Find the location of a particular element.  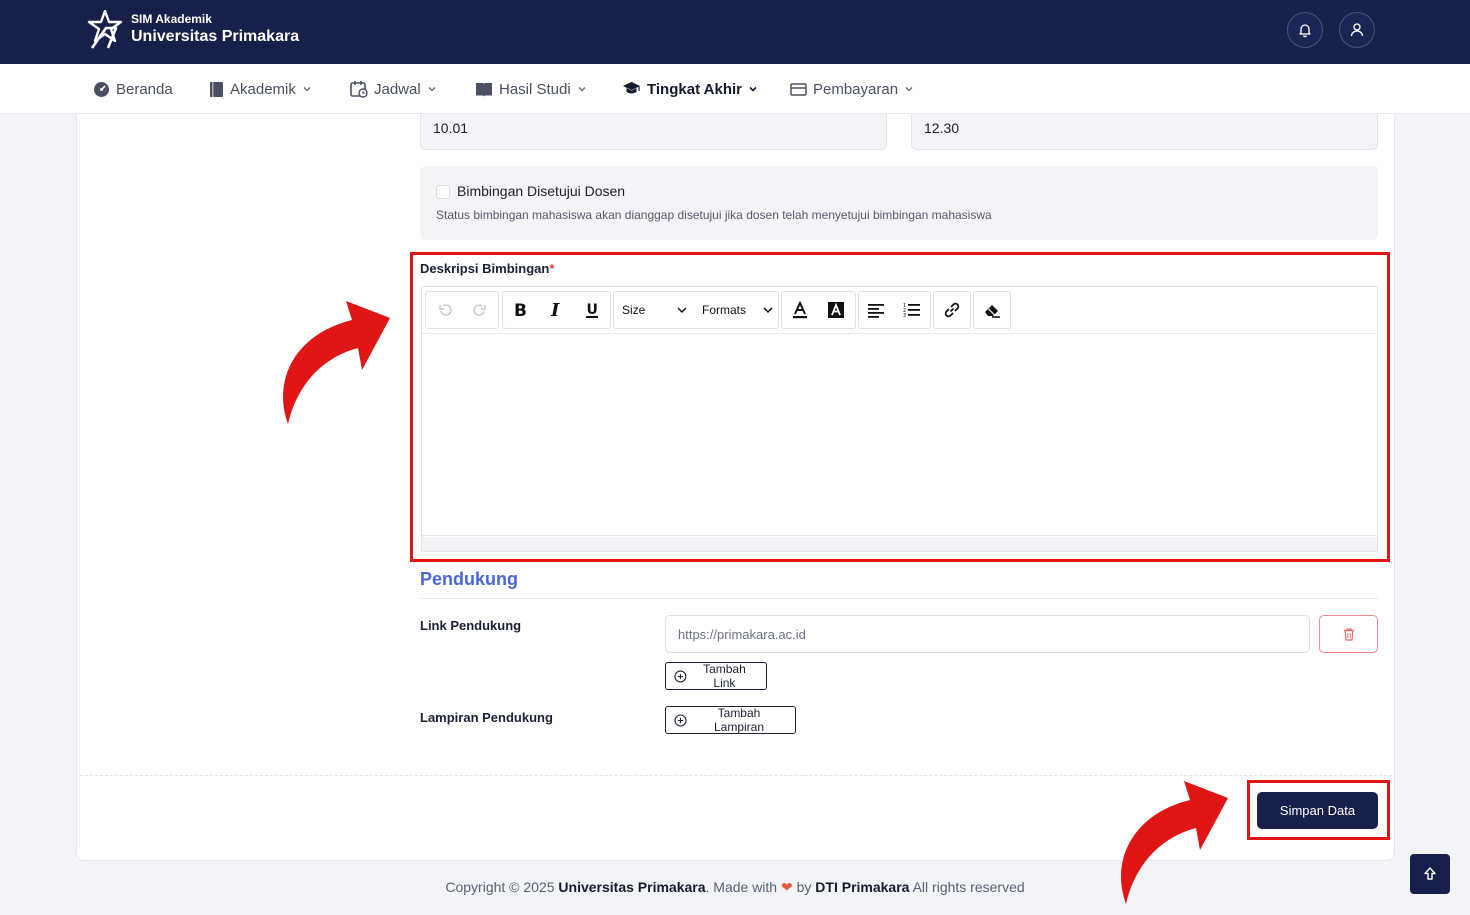

ordered-list-button: 123 is located at coordinates (912, 310).